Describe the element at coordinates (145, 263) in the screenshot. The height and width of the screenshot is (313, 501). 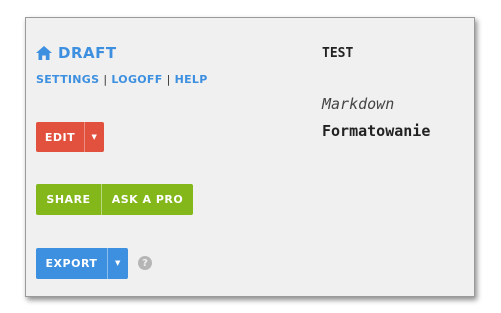
I see `question-circle-icon: ?` at that location.